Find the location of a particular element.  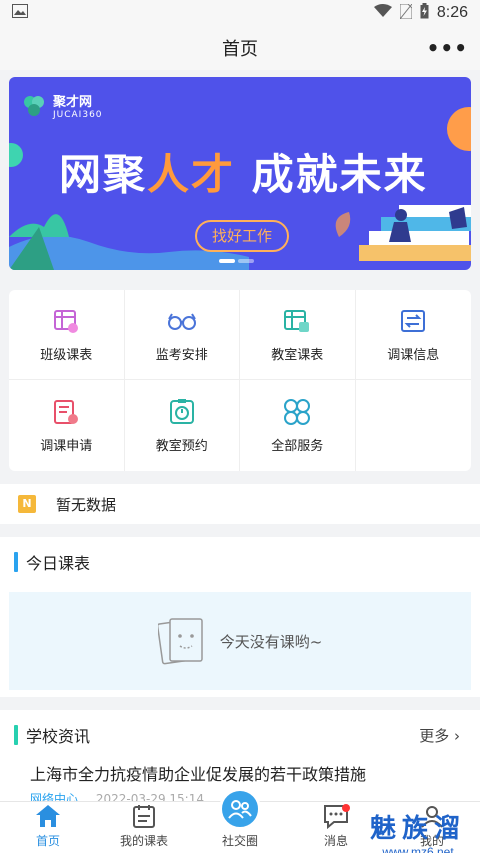

find-job-button: 找好工作 is located at coordinates (242, 236).